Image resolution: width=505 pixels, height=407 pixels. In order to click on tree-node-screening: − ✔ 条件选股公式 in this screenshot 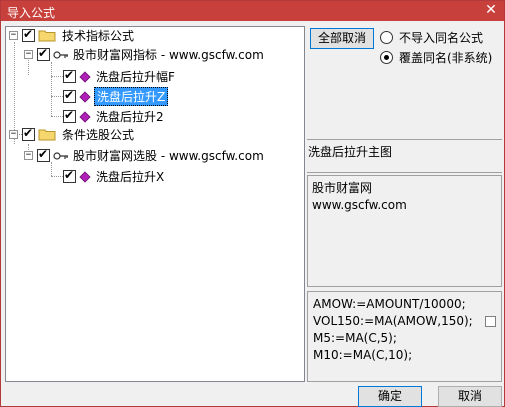, I will do `click(72, 134)`.